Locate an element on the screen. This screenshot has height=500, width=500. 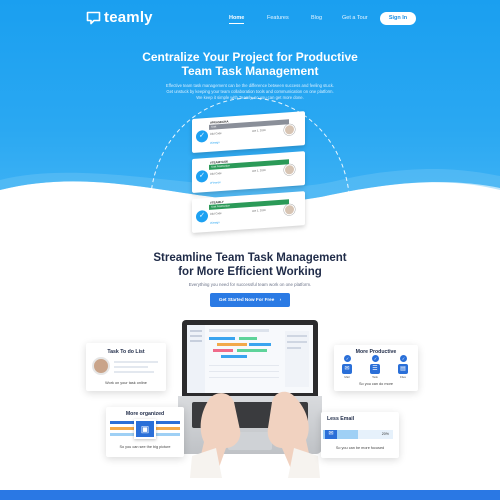
section-title-line1: Streamline Team Task Management is located at coordinates (250, 258).